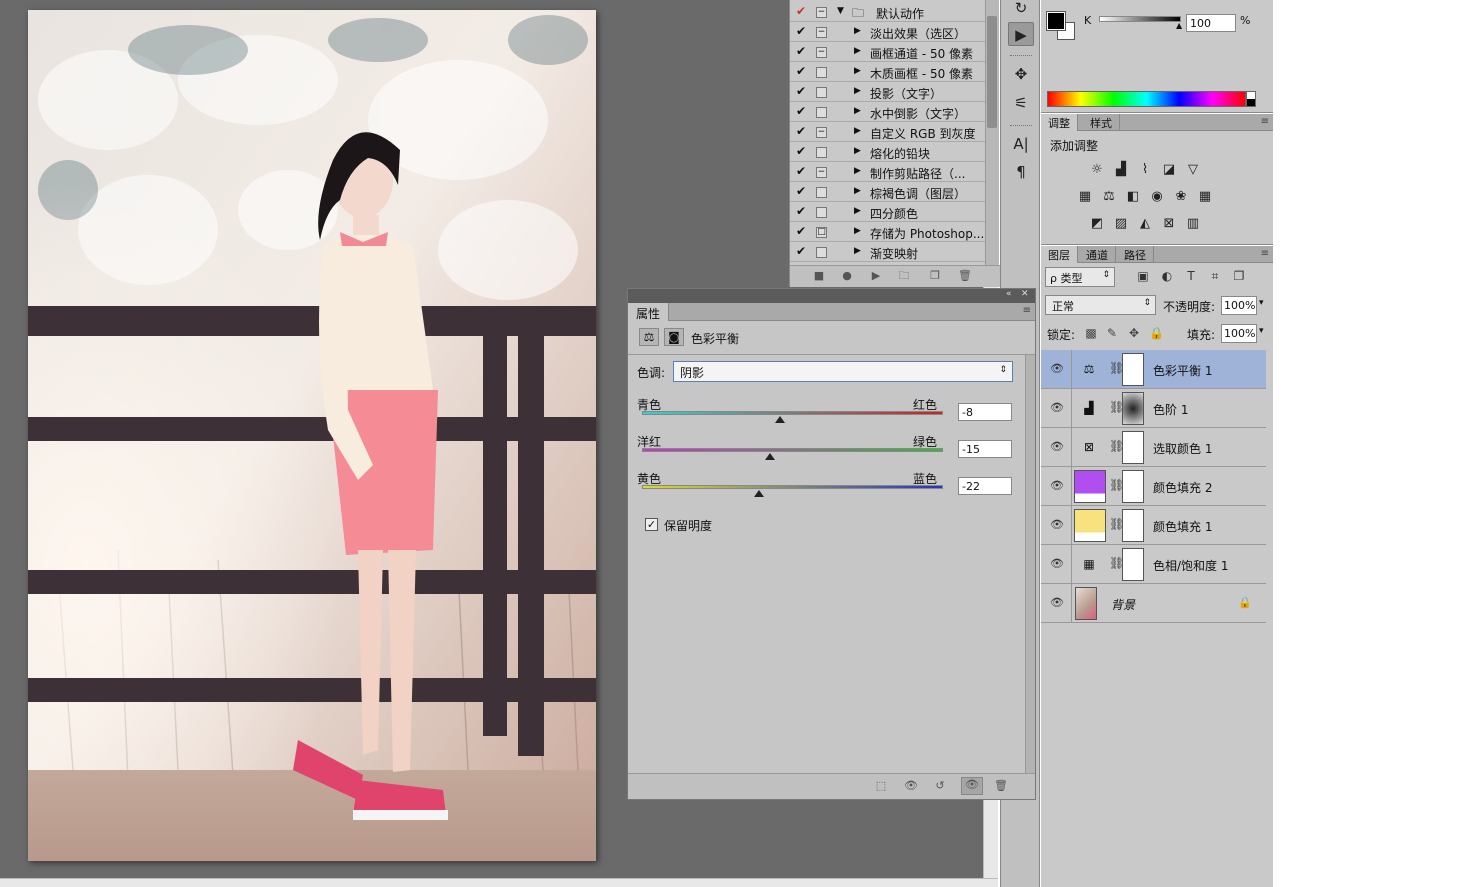  What do you see at coordinates (1191, 276) in the screenshot?
I see `filter-type-icon: T` at bounding box center [1191, 276].